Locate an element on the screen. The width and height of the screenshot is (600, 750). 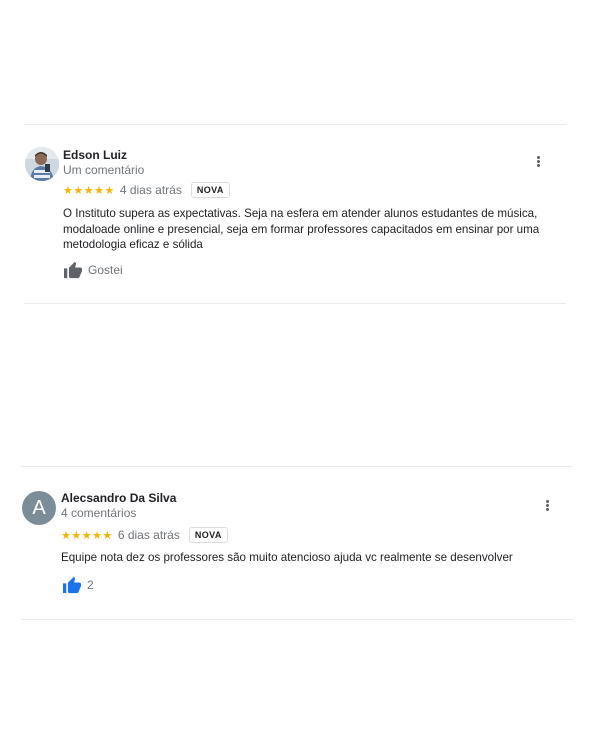
like-button: 2 is located at coordinates (78, 585).